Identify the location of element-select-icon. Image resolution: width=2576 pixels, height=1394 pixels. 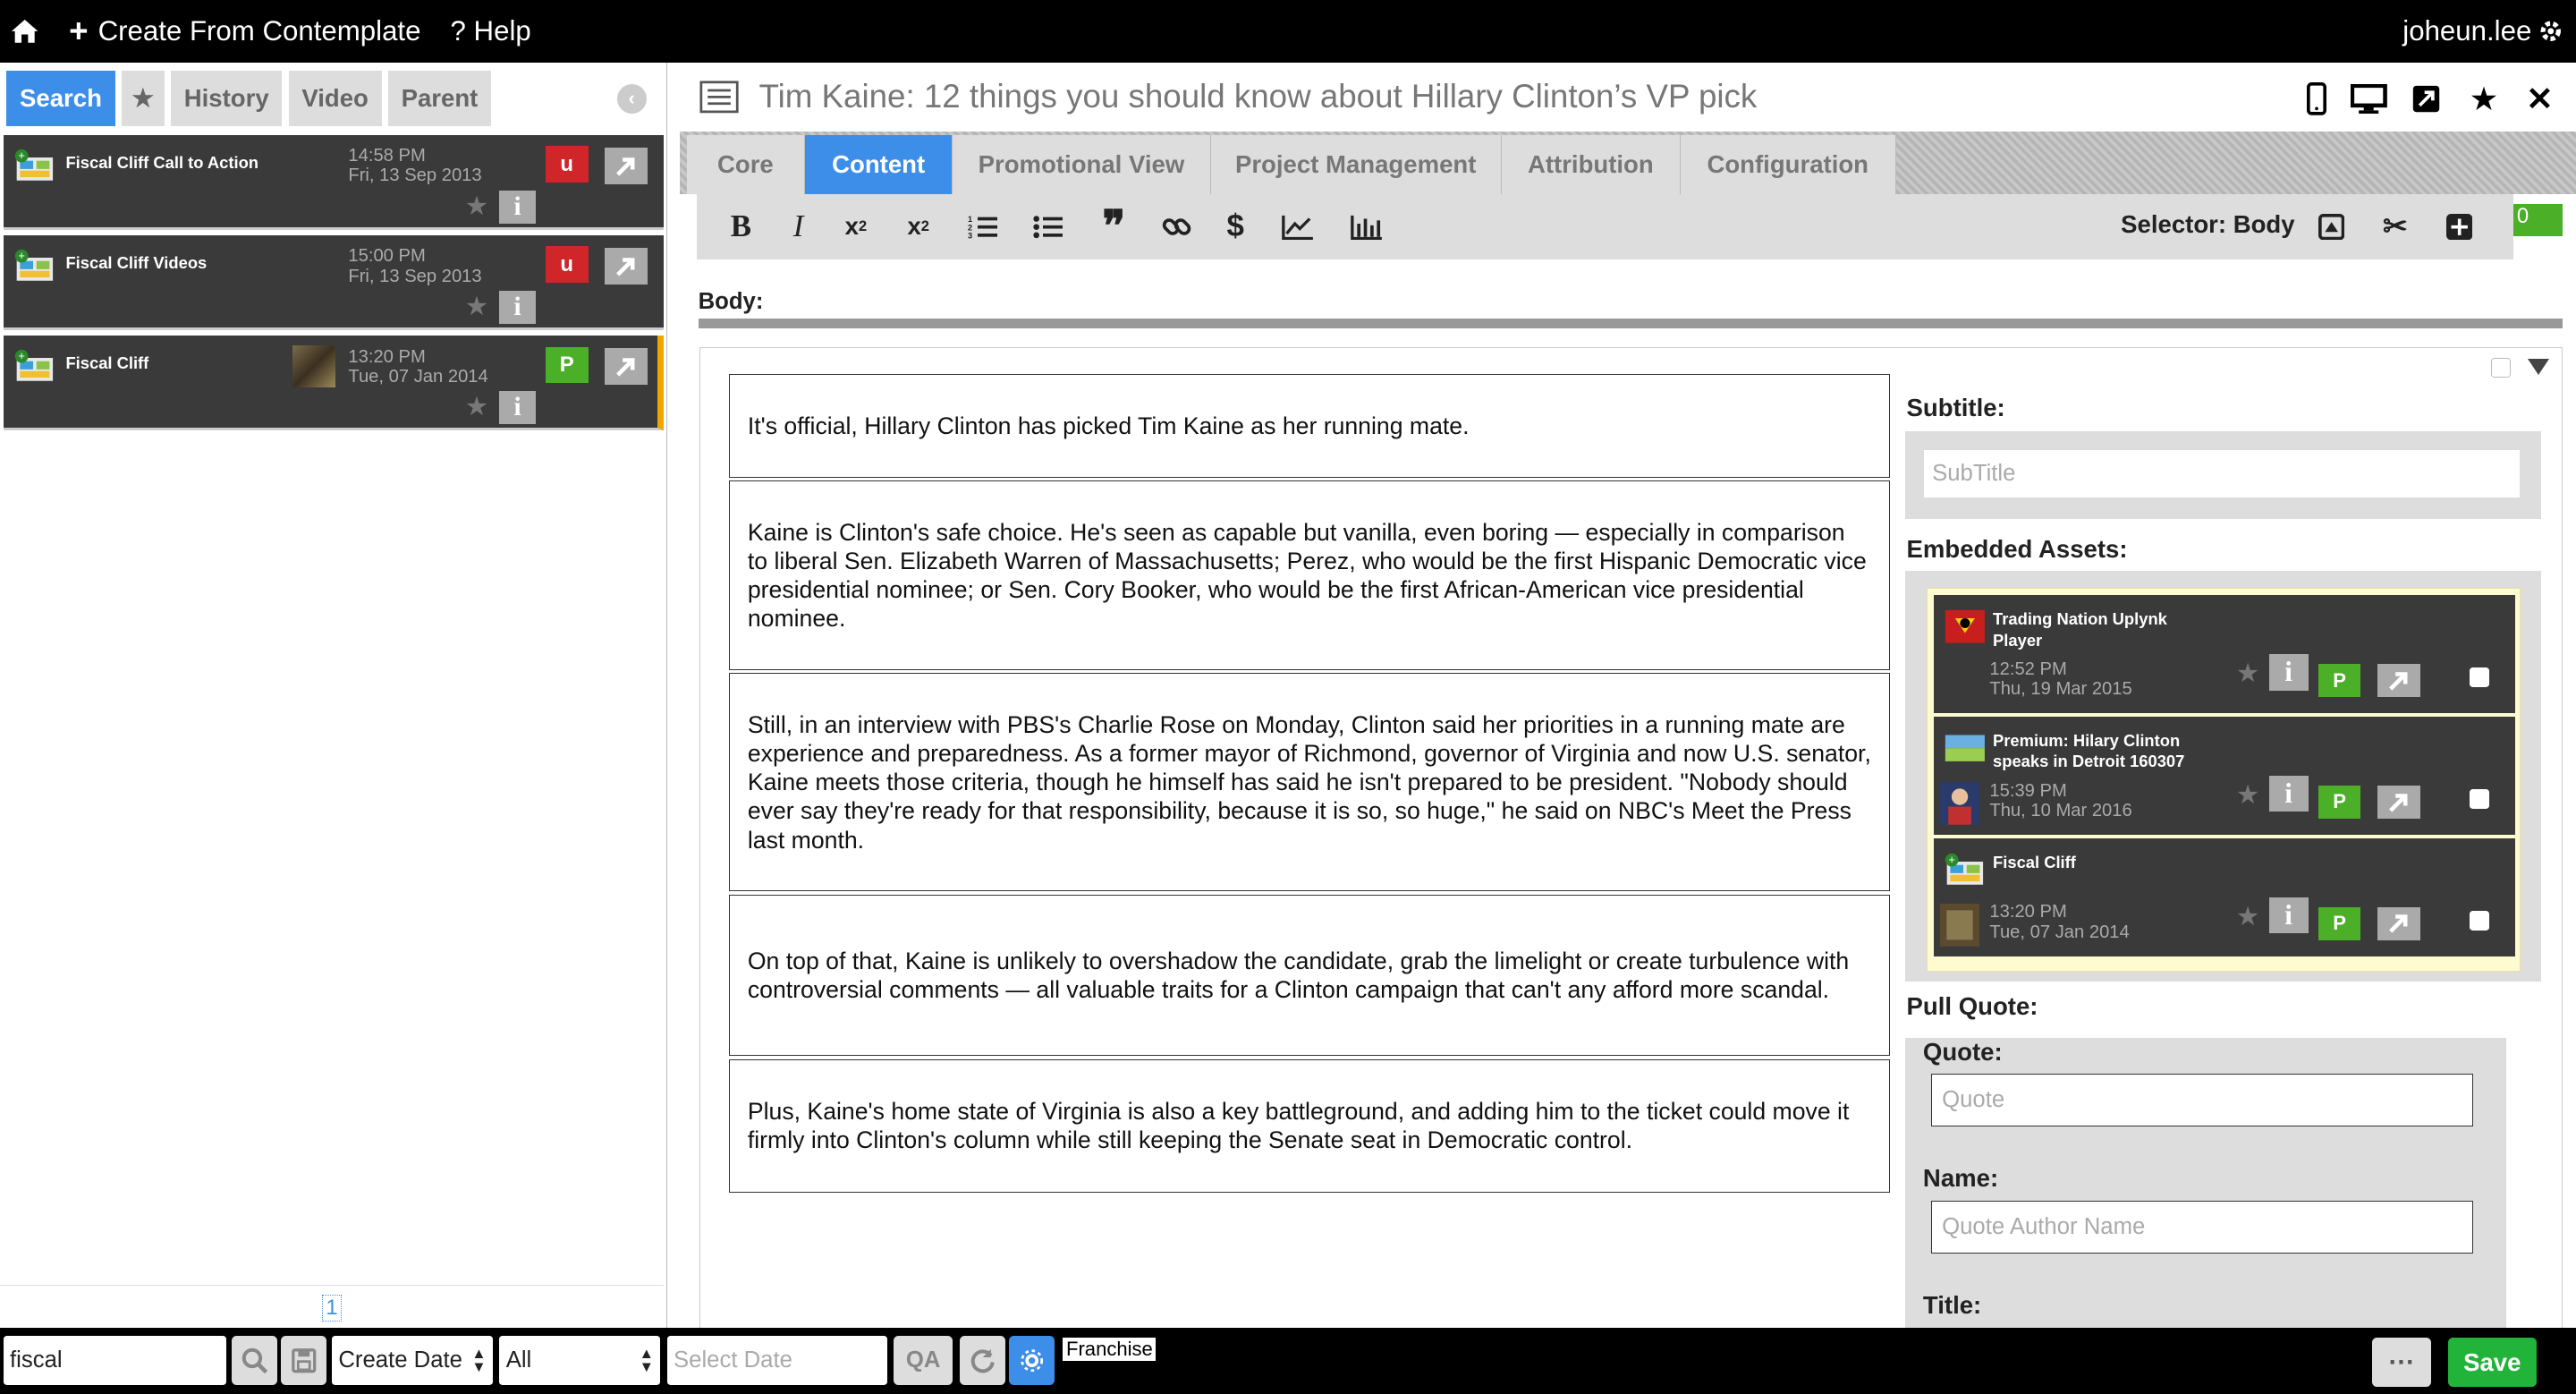
(2331, 226).